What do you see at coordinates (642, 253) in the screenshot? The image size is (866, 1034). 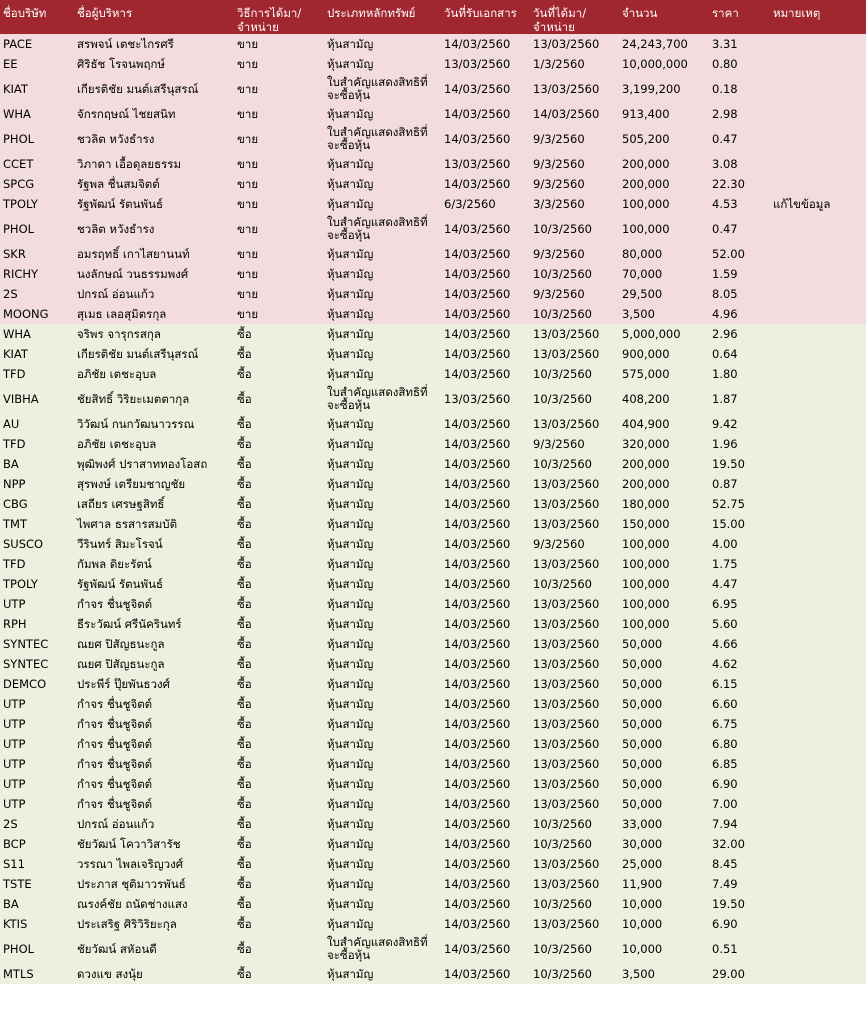 I see `cell-amount: 80,000` at bounding box center [642, 253].